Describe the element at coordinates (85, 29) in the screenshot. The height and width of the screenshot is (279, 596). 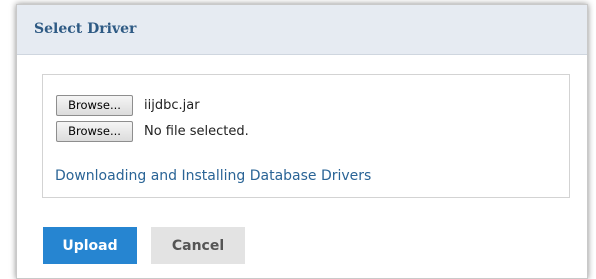
I see `dialog-title: Select Driver` at that location.